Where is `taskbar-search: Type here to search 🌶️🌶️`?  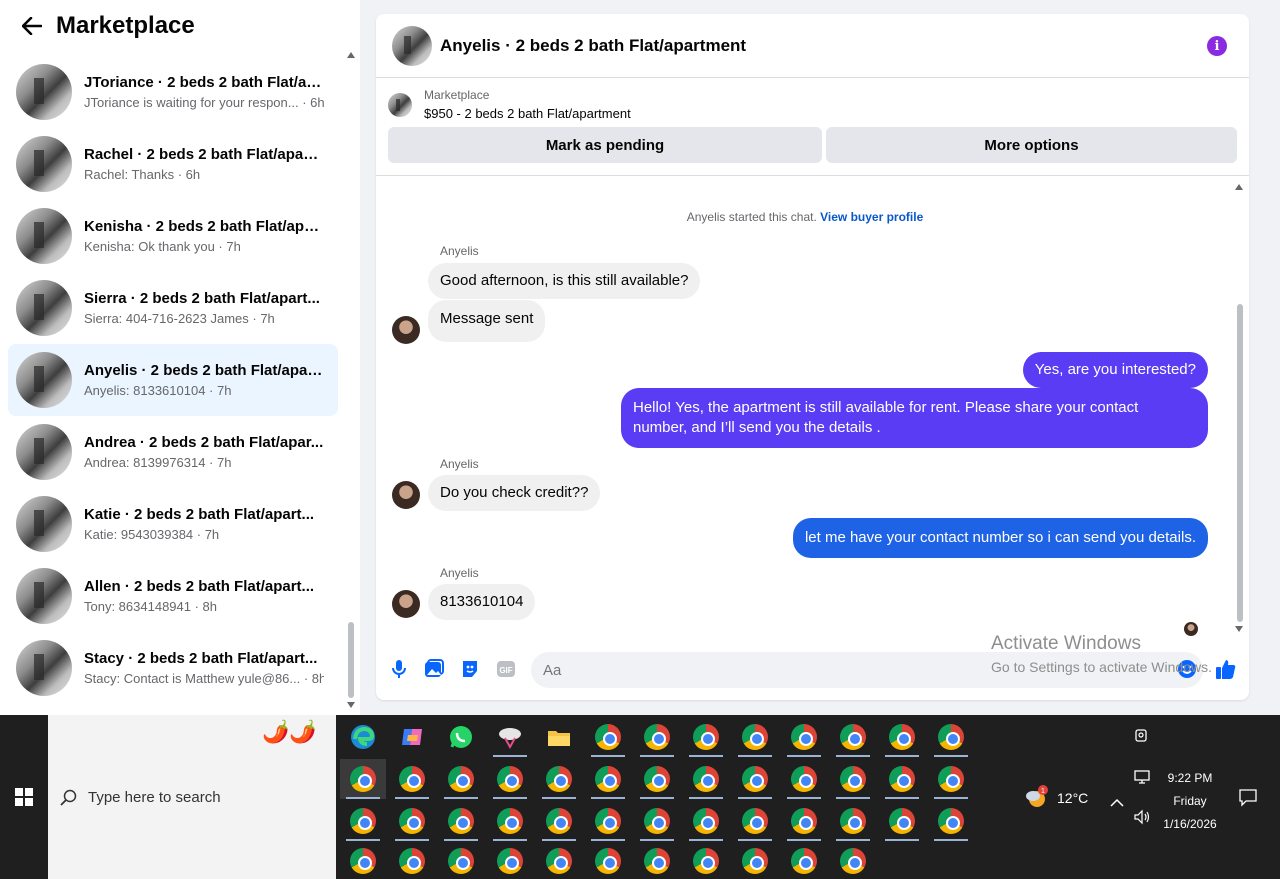
taskbar-search: Type here to search 🌶️🌶️ is located at coordinates (192, 797).